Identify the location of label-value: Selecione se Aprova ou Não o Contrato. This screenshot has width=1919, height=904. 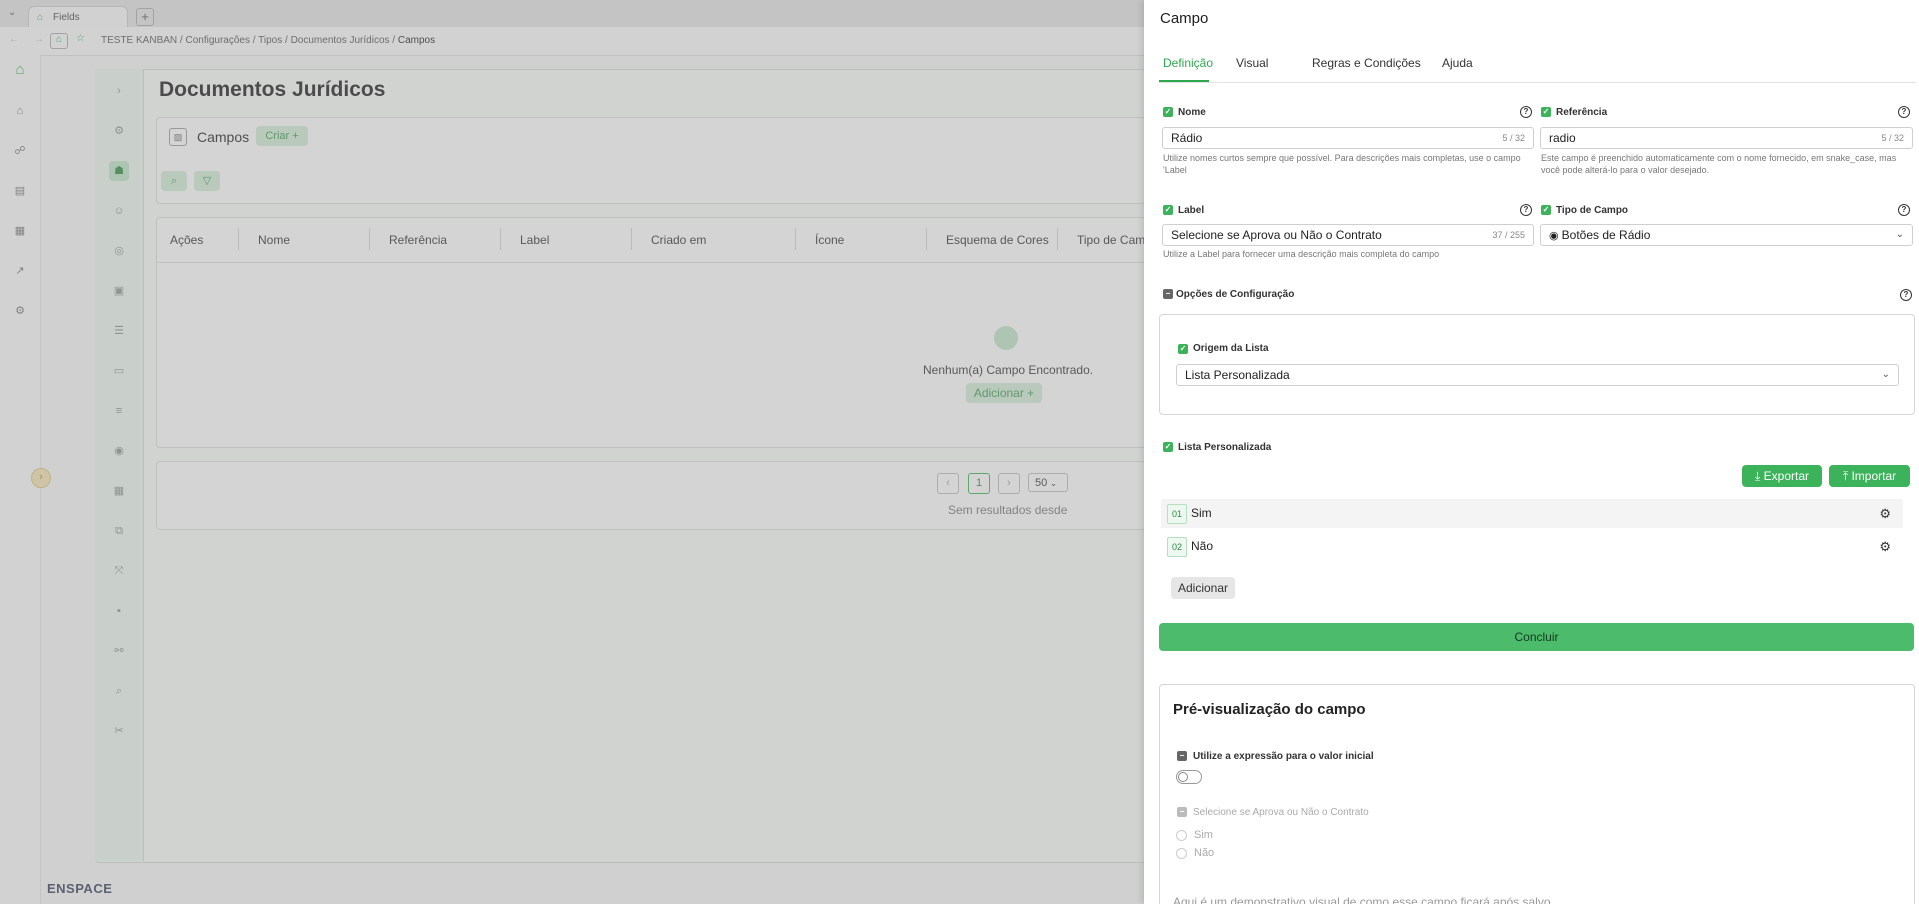
(1276, 235).